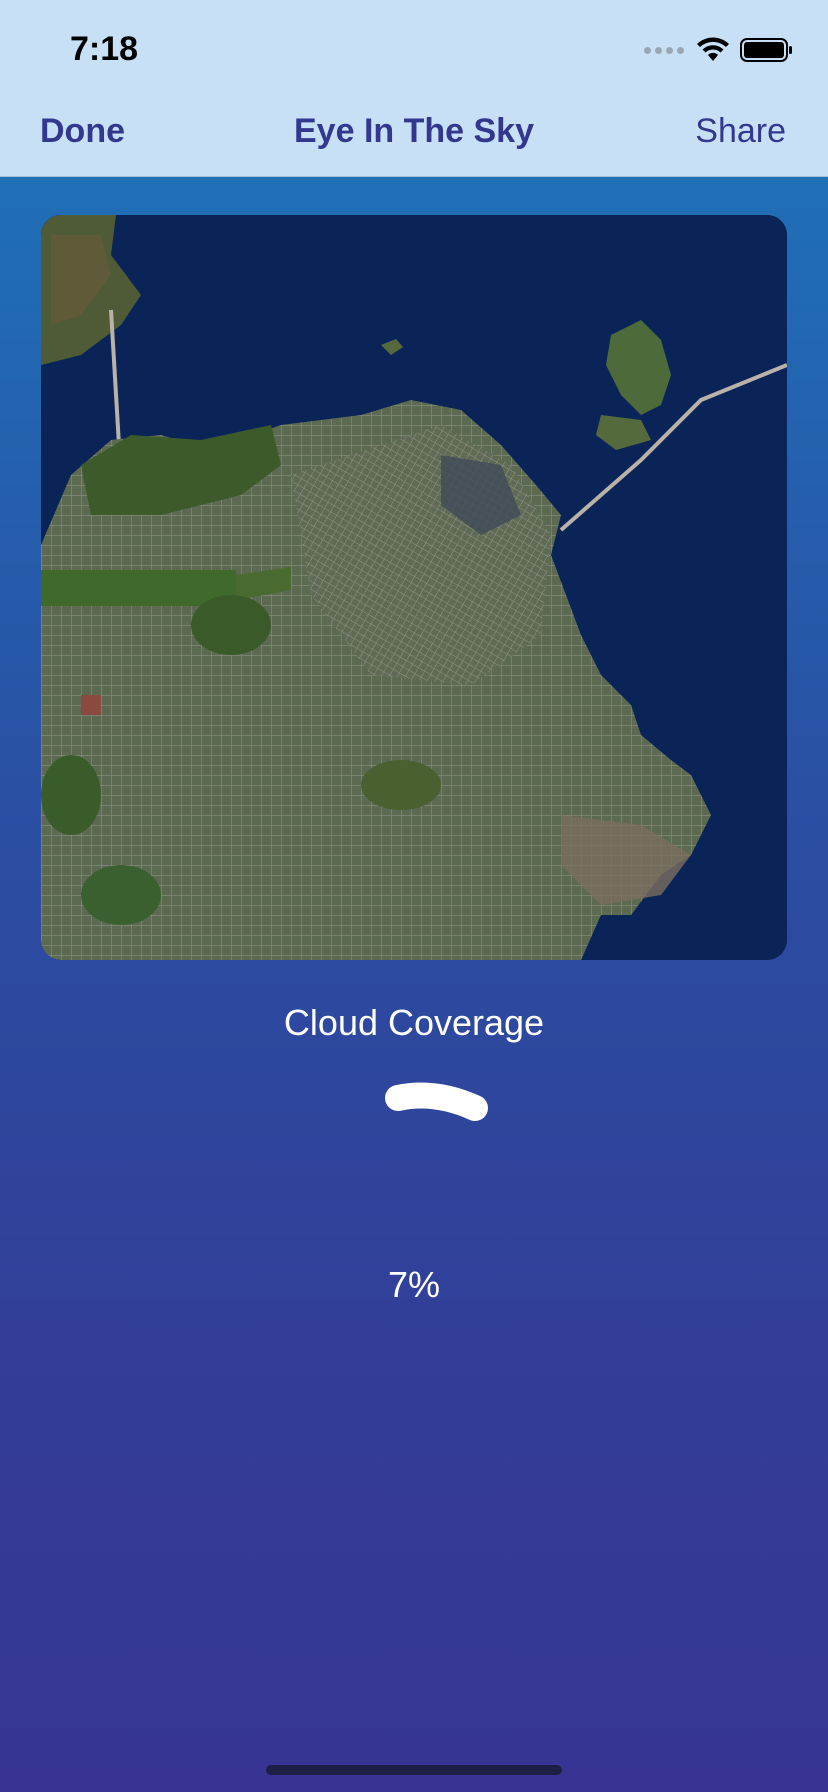  What do you see at coordinates (414, 88) in the screenshot?
I see `navigation-bar: 7:18 Done Eye In The Sky Share` at bounding box center [414, 88].